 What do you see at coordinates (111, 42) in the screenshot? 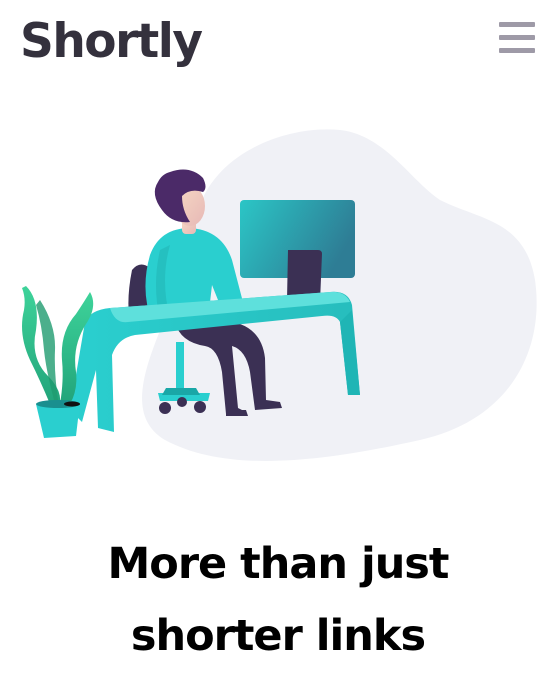
I see `logo: Shortly` at bounding box center [111, 42].